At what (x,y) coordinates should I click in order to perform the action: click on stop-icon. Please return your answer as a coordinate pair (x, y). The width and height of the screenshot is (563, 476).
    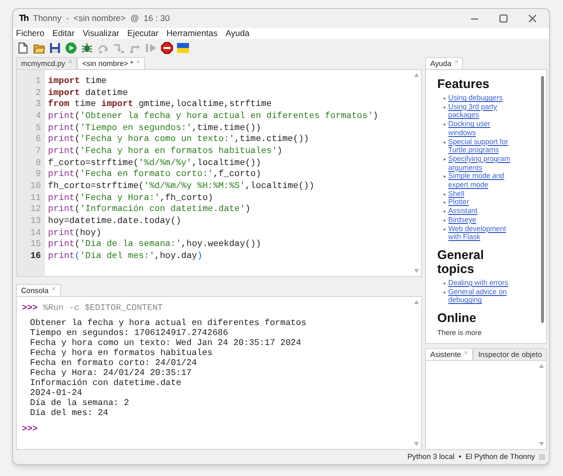
    Looking at the image, I should click on (167, 48).